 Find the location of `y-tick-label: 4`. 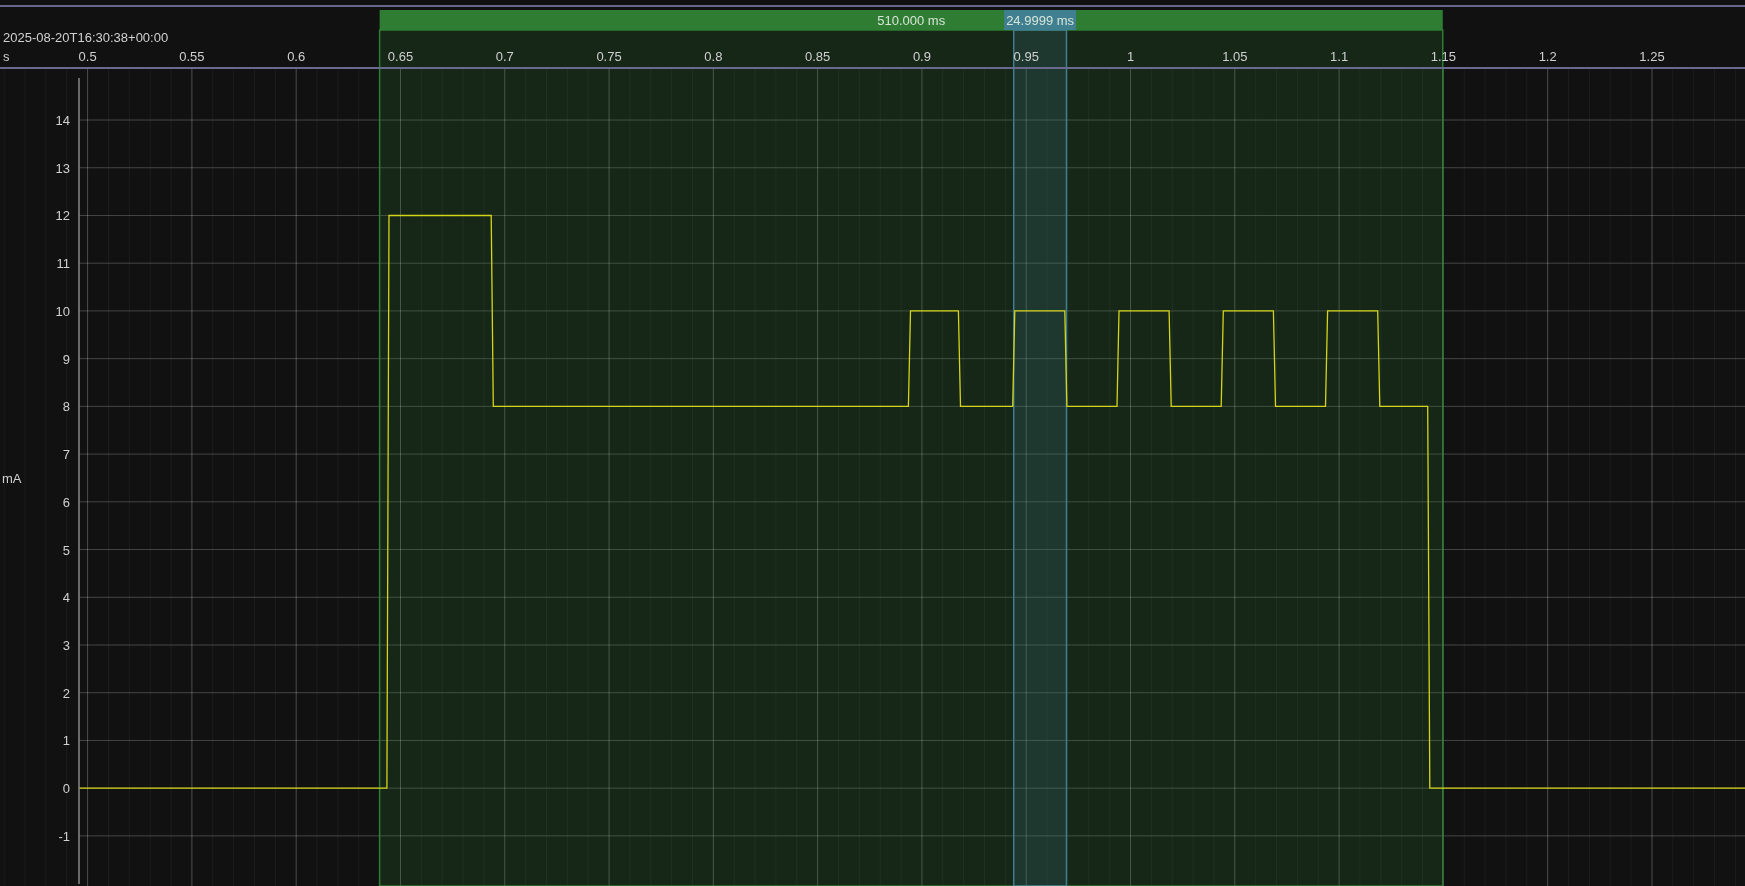

y-tick-label: 4 is located at coordinates (66, 598).